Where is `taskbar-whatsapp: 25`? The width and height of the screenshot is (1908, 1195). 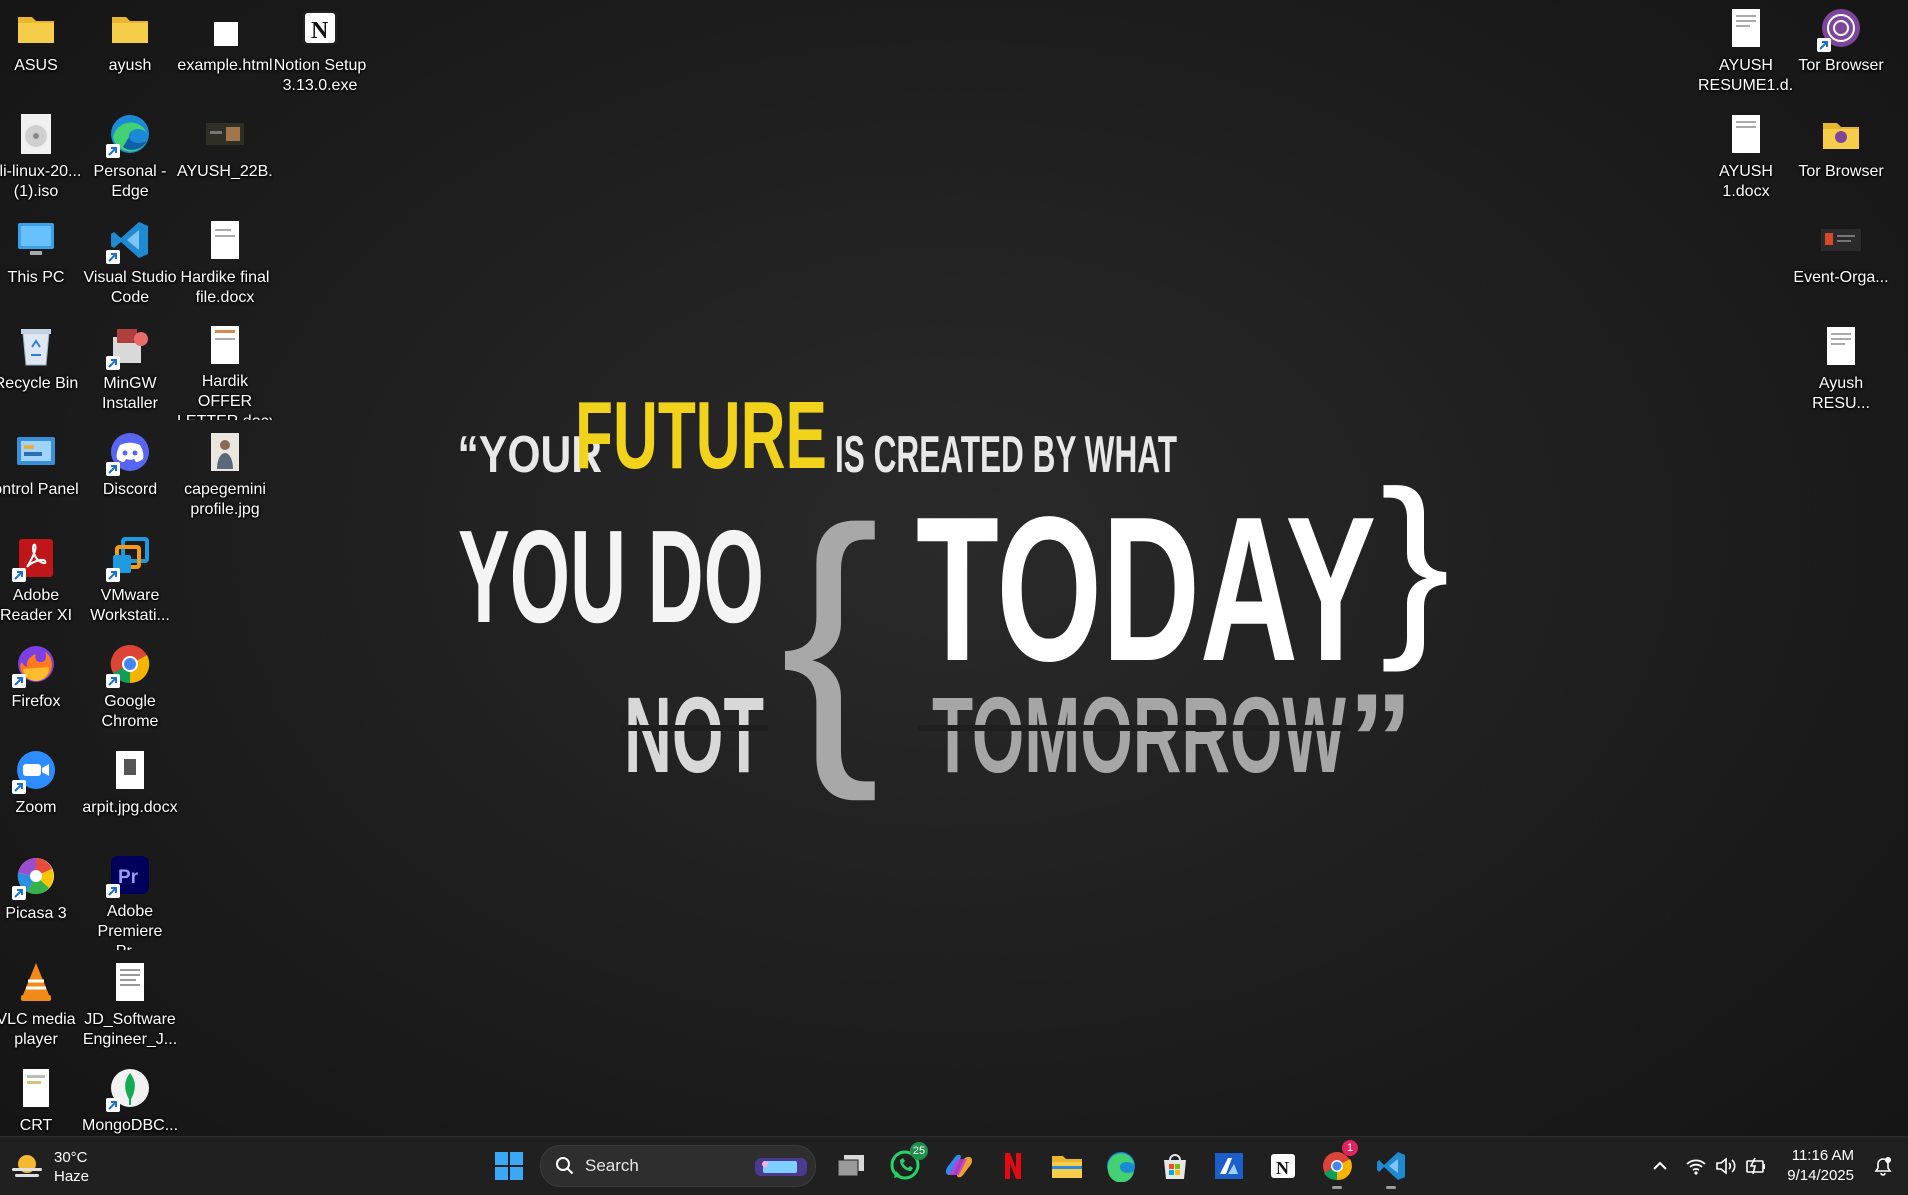 taskbar-whatsapp: 25 is located at coordinates (905, 1166).